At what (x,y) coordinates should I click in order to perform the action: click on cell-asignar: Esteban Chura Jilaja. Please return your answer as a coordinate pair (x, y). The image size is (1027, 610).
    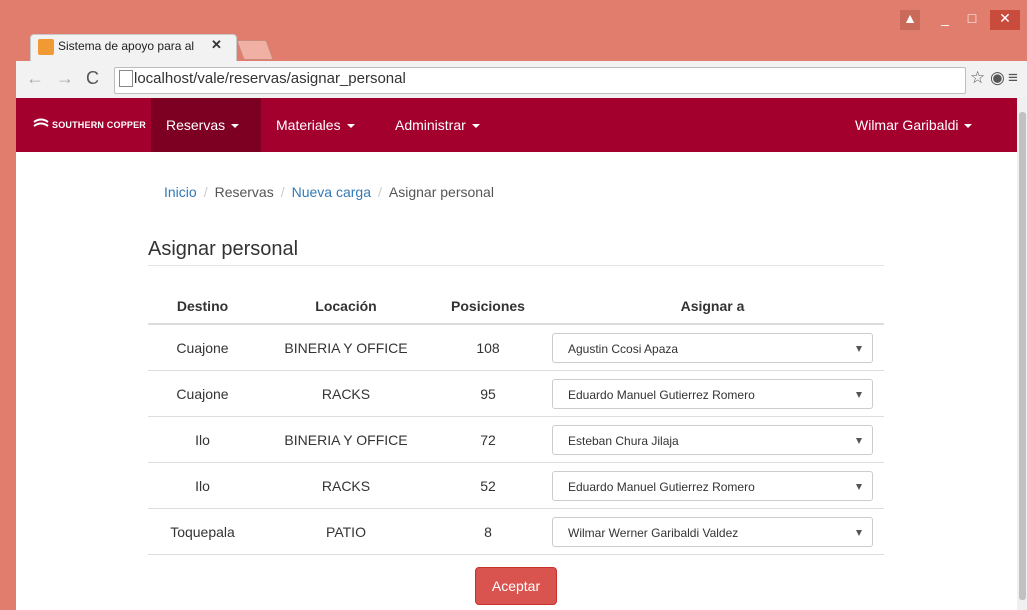
    Looking at the image, I should click on (712, 439).